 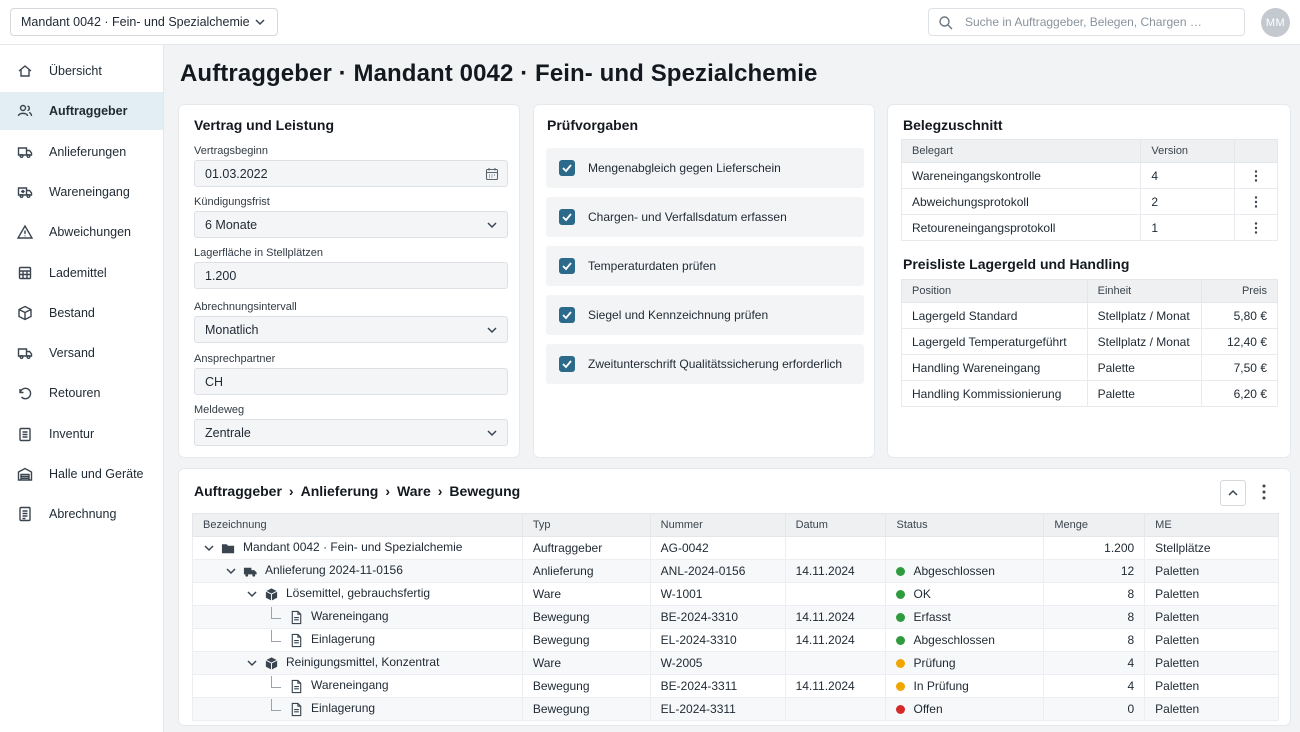 What do you see at coordinates (89, 191) in the screenshot?
I see `sidebar-item-label: Wareneingang` at bounding box center [89, 191].